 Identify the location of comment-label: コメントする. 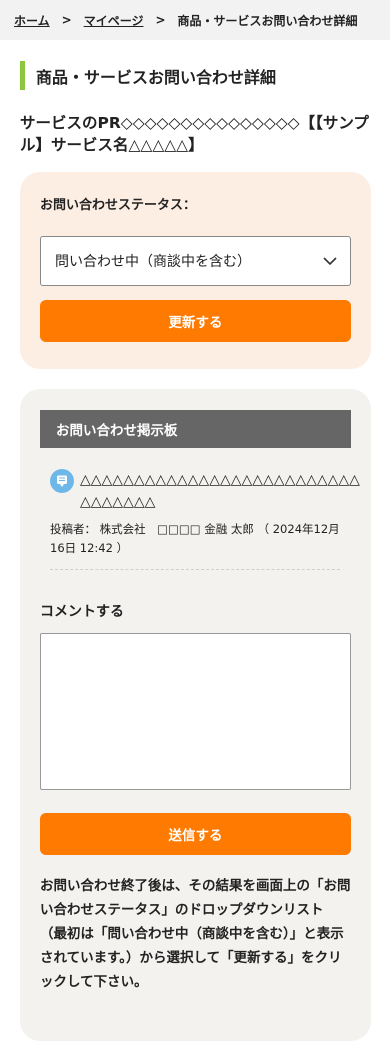
(82, 612).